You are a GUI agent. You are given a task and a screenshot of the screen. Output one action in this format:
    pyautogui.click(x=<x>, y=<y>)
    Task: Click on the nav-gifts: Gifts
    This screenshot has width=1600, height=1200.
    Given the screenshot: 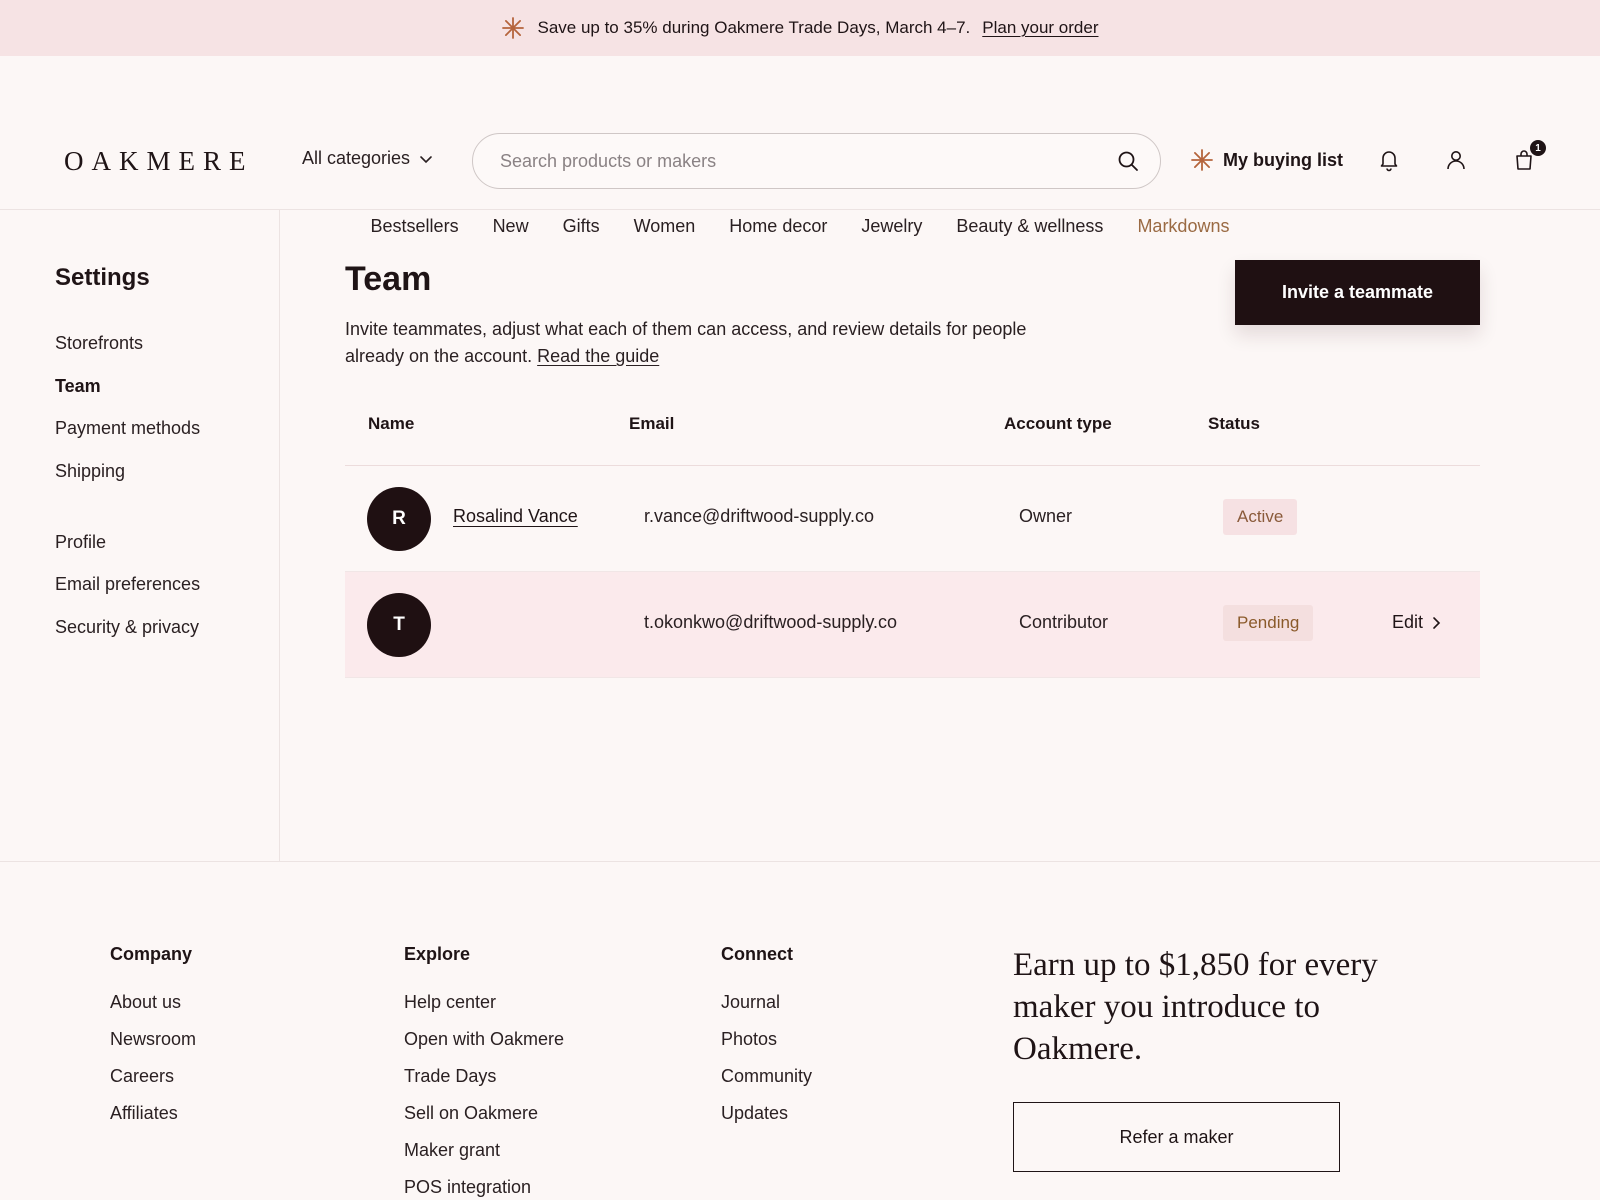 What is the action you would take?
    pyautogui.click(x=581, y=226)
    